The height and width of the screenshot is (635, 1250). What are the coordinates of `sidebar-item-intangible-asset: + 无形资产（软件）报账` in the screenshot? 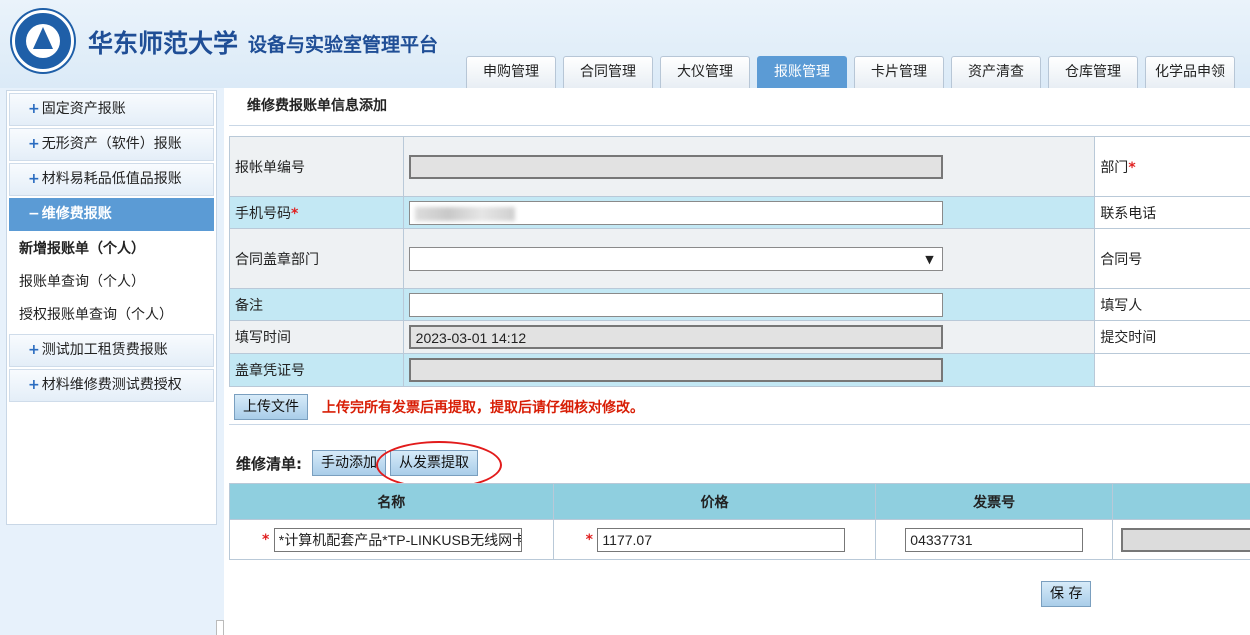 It's located at (111, 144).